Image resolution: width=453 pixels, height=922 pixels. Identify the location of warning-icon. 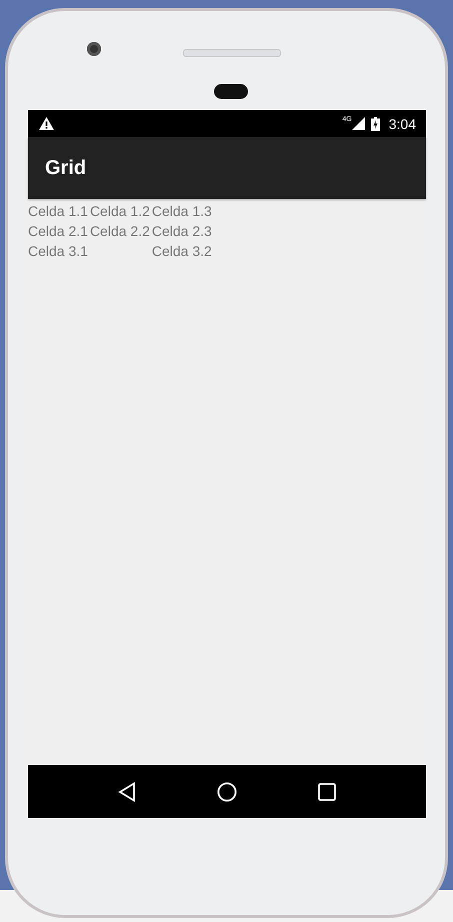
(46, 123).